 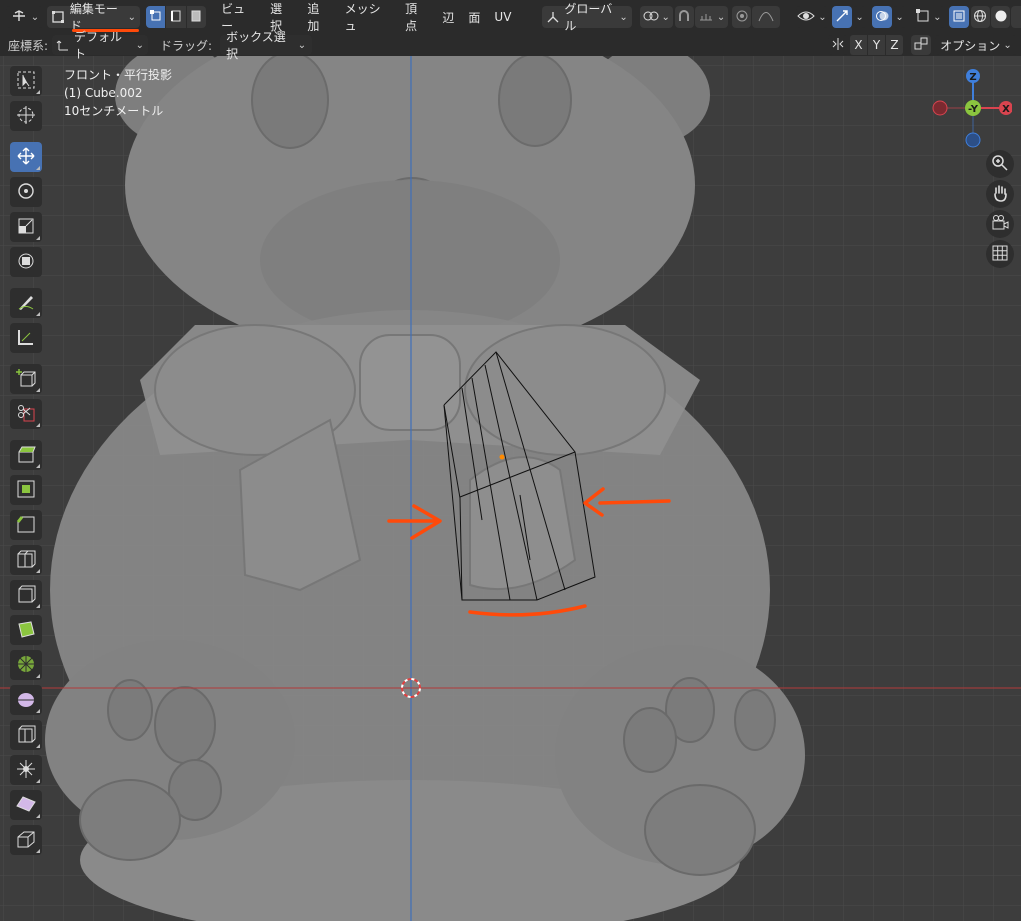 I want to click on offset-edge-tool, so click(x=26, y=595).